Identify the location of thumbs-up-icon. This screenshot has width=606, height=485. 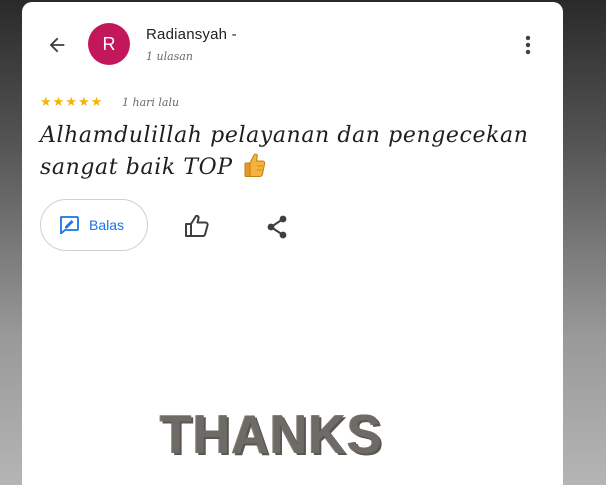
(197, 225).